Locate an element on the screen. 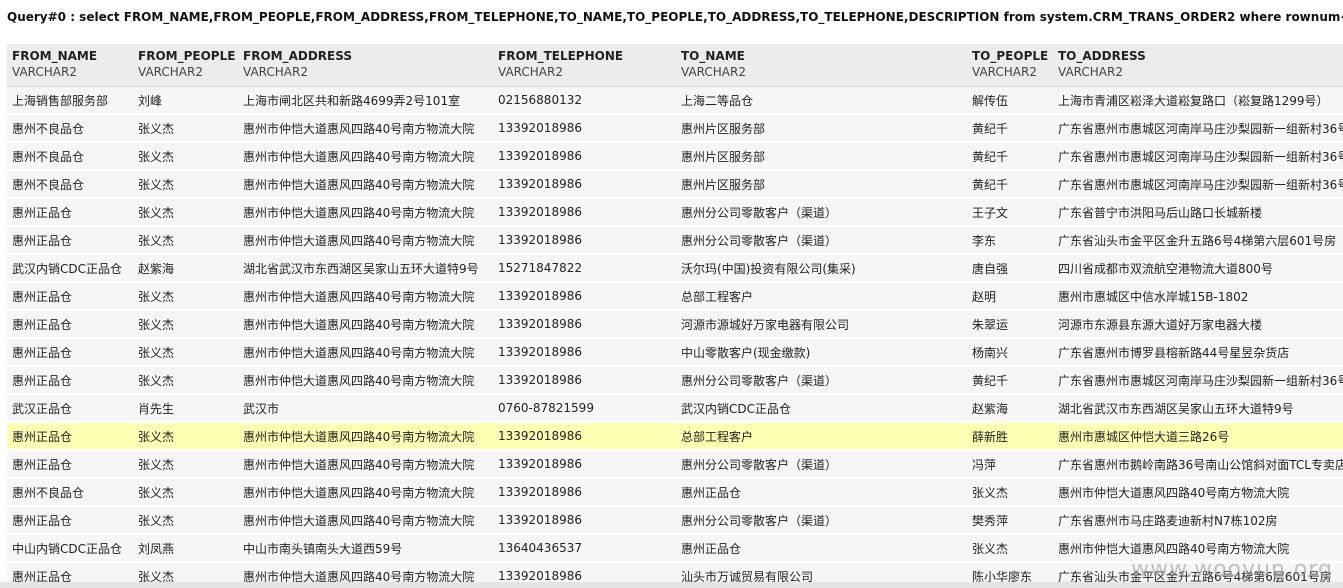 The height and width of the screenshot is (588, 1343). table-cell: 河源市源城好万家电器有限公司 is located at coordinates (821, 325).